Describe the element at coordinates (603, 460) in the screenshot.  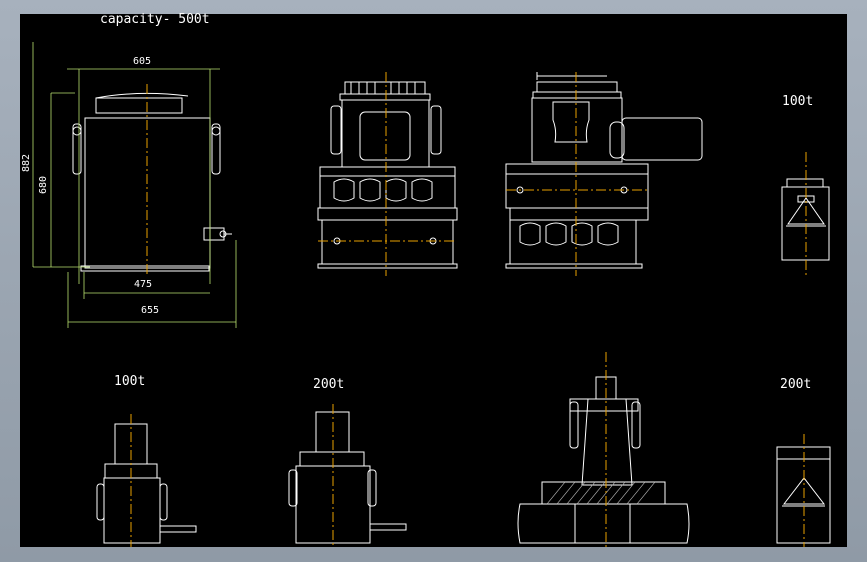
I see `jack-mounted-on-base` at that location.